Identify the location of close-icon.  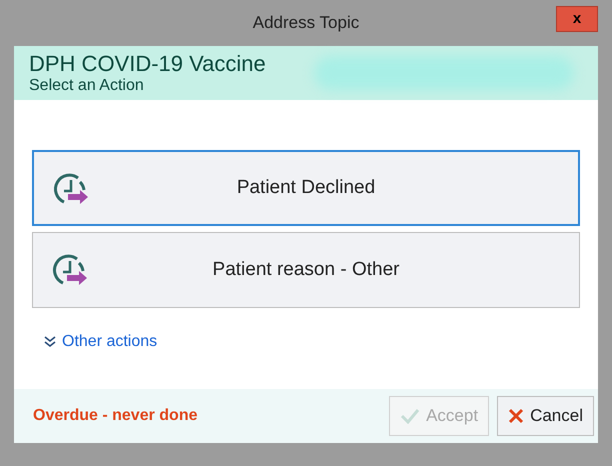
(516, 416).